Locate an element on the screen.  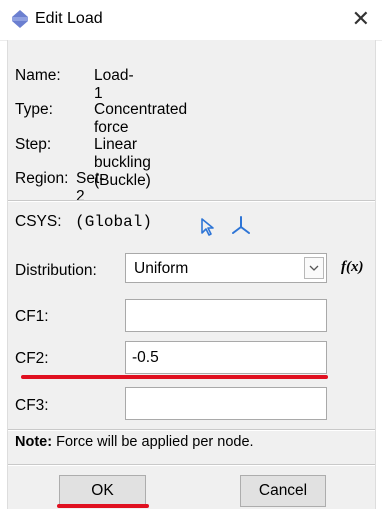
type-label: Type: is located at coordinates (34, 109).